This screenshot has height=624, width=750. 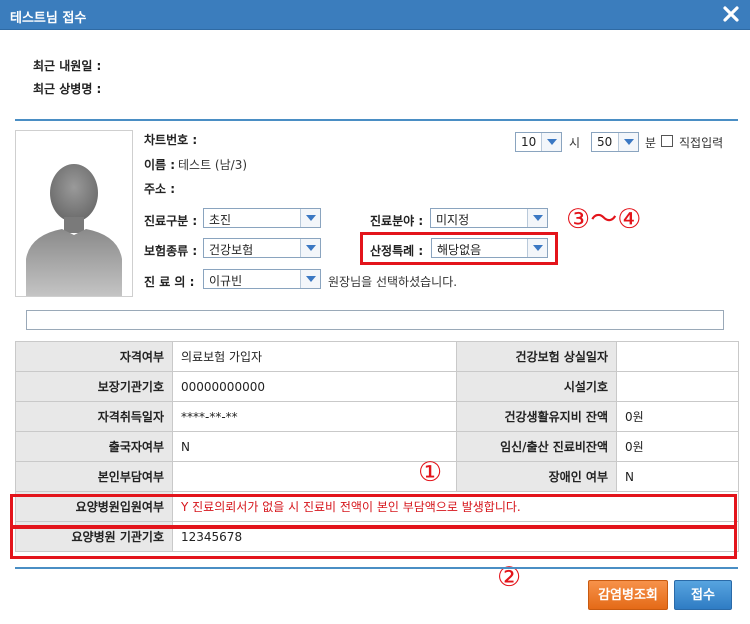 I want to click on patient-photo, so click(x=74, y=213).